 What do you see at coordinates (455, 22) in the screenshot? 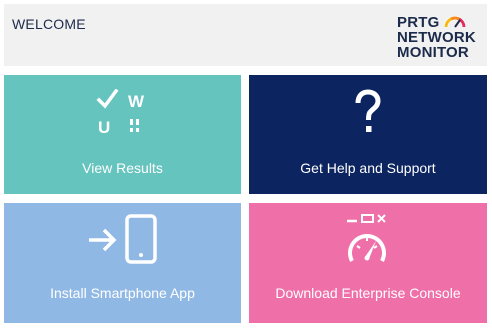
I see `logo-gauge-icon` at bounding box center [455, 22].